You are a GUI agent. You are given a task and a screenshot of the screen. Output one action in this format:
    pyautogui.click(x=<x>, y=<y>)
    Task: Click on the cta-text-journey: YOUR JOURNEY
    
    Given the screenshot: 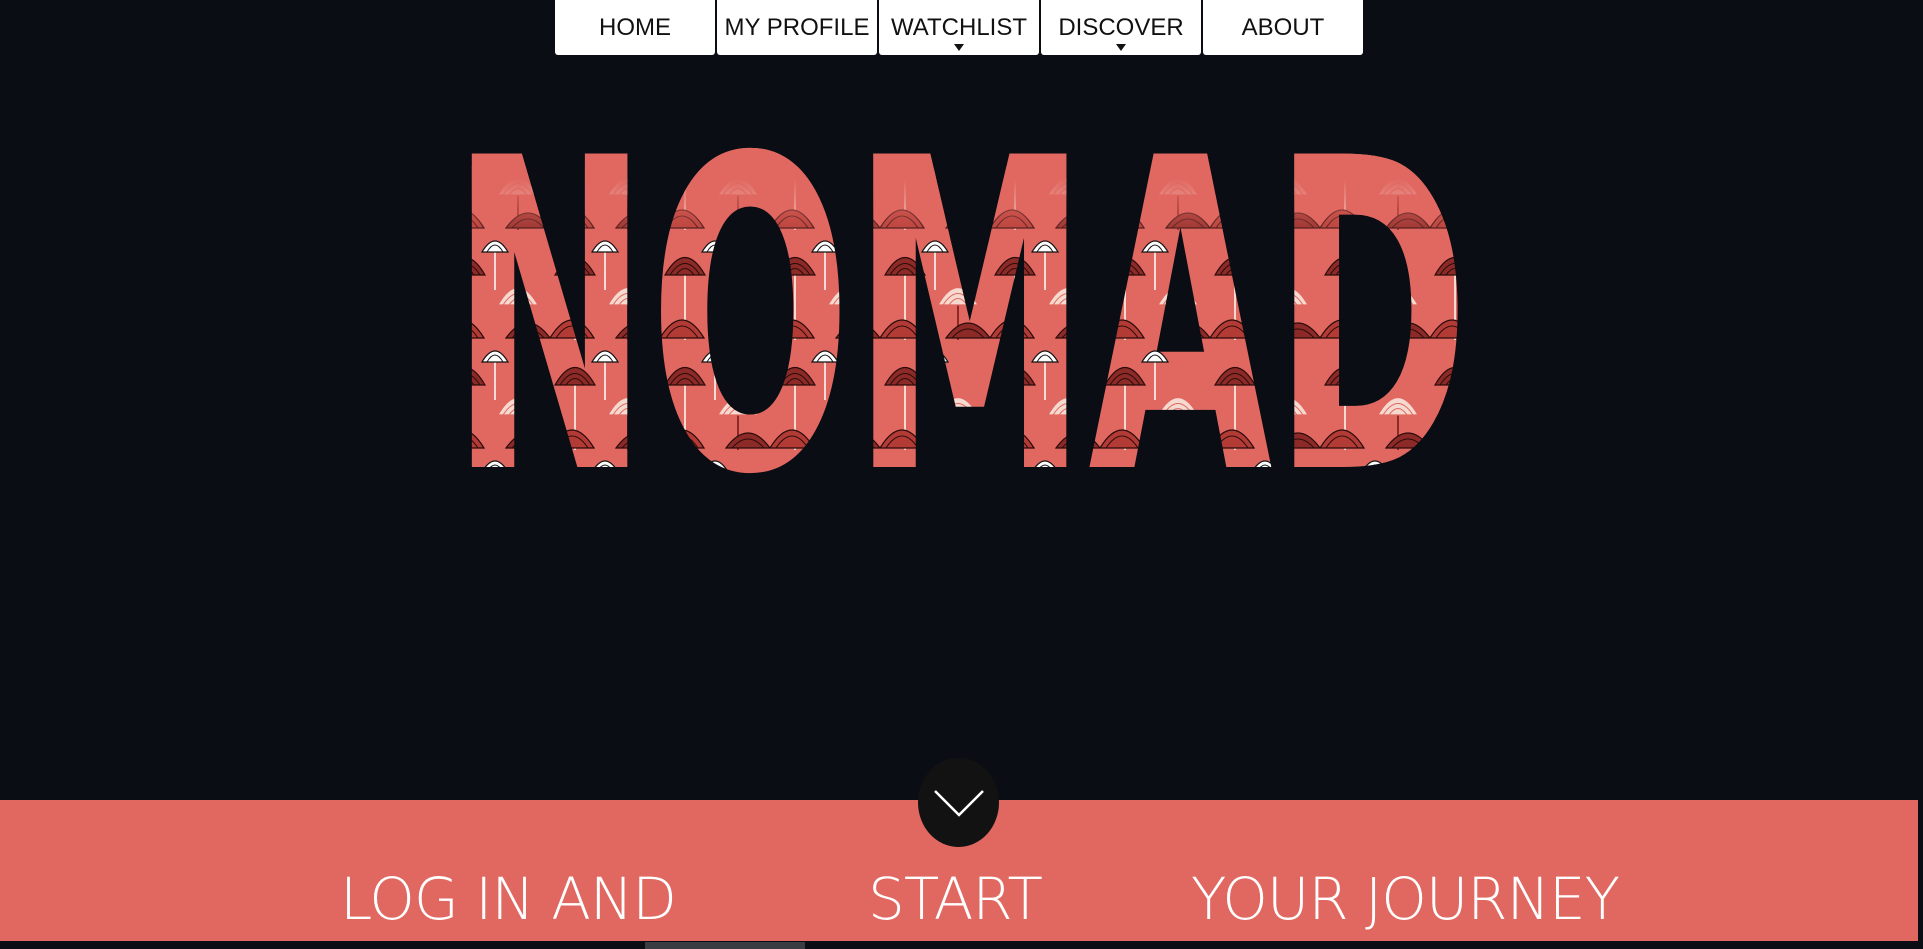 What is the action you would take?
    pyautogui.click(x=1405, y=899)
    